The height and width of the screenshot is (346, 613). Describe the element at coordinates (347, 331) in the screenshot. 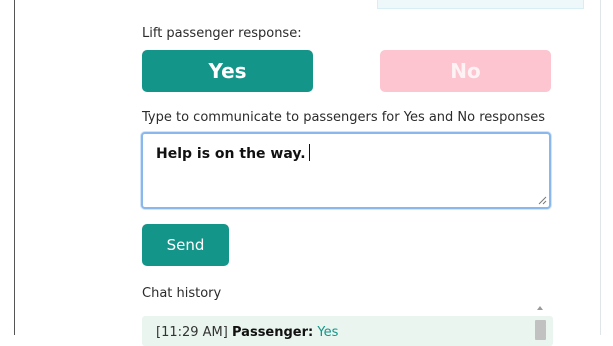

I see `chat-history-panel: [11:29 AM] Passenger: Yes` at that location.